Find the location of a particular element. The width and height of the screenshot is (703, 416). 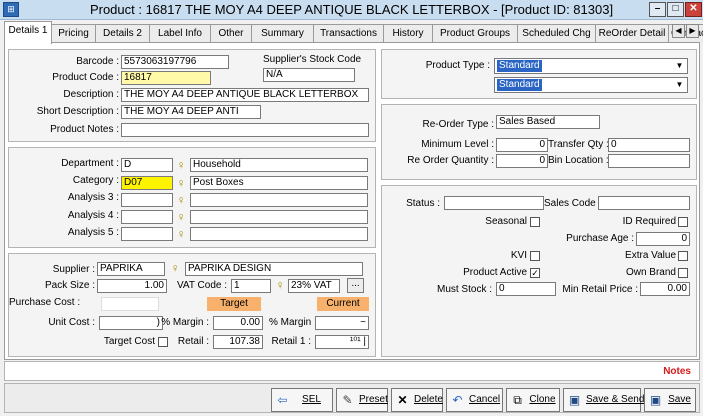

analysis-5-label: Analysis 5 : is located at coordinates (93, 232).